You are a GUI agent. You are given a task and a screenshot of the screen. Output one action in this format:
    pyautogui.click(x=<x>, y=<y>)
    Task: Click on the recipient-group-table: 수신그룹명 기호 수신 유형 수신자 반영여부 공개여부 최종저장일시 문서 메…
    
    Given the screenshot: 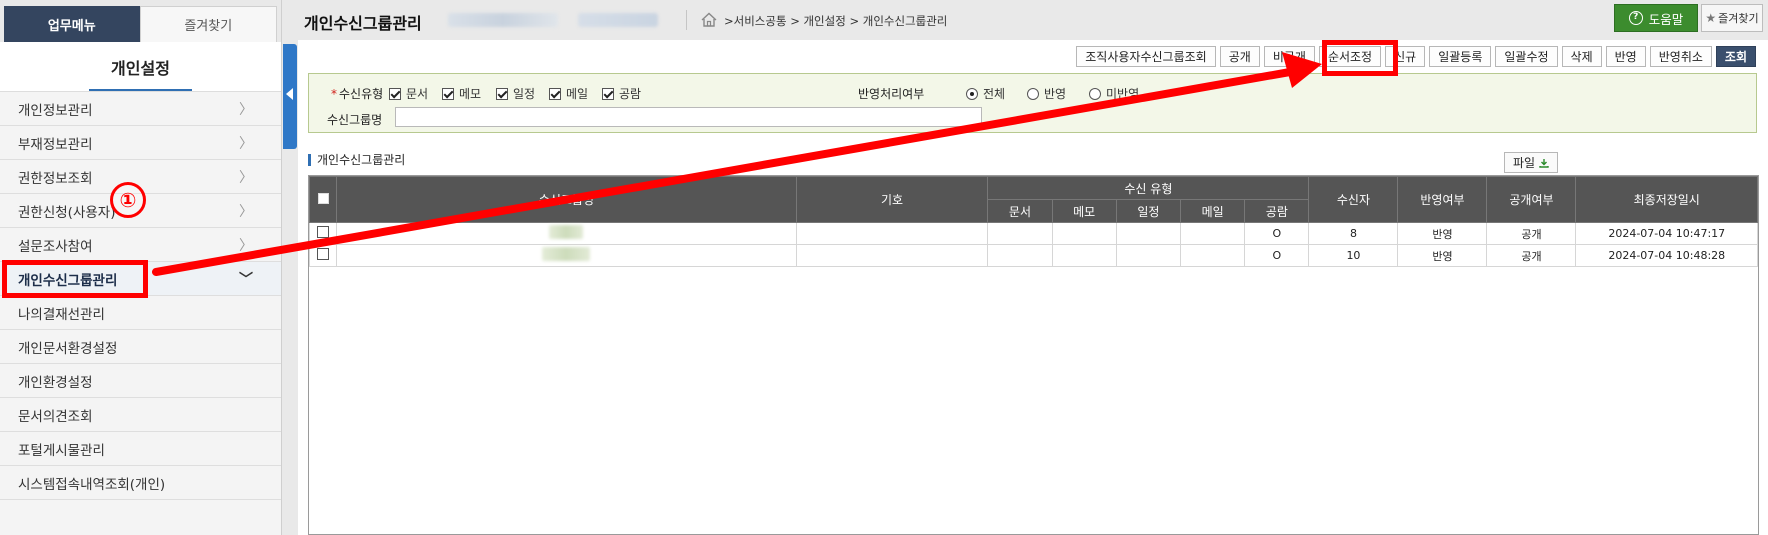 What is the action you would take?
    pyautogui.click(x=1033, y=221)
    